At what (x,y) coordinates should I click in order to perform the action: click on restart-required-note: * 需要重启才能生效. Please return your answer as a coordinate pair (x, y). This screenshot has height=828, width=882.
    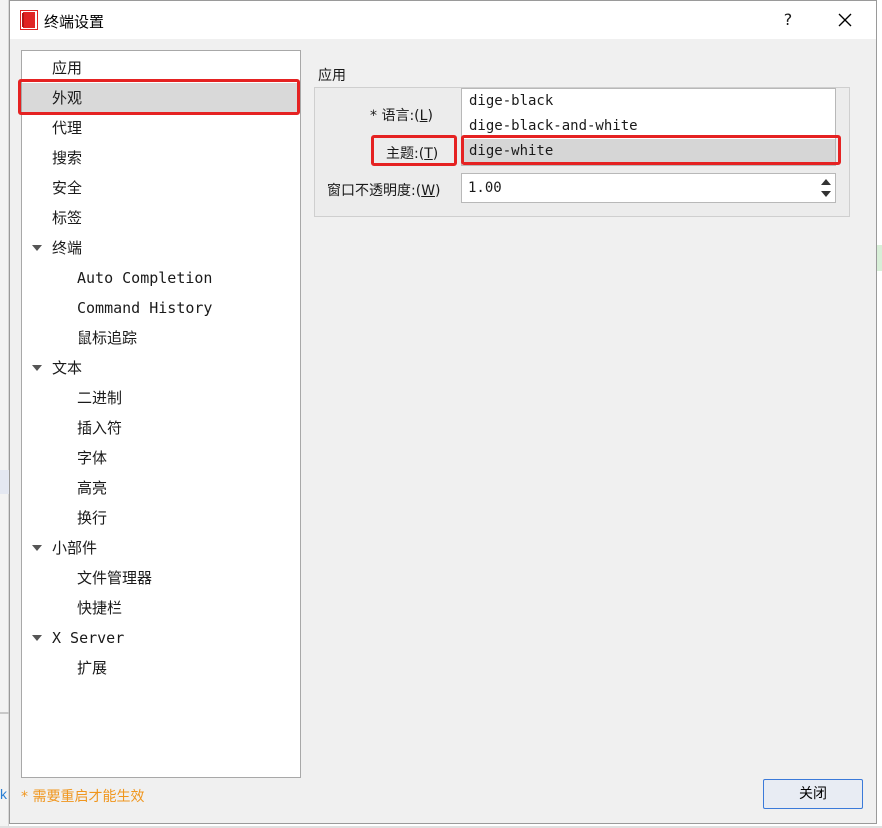
    Looking at the image, I should click on (83, 797).